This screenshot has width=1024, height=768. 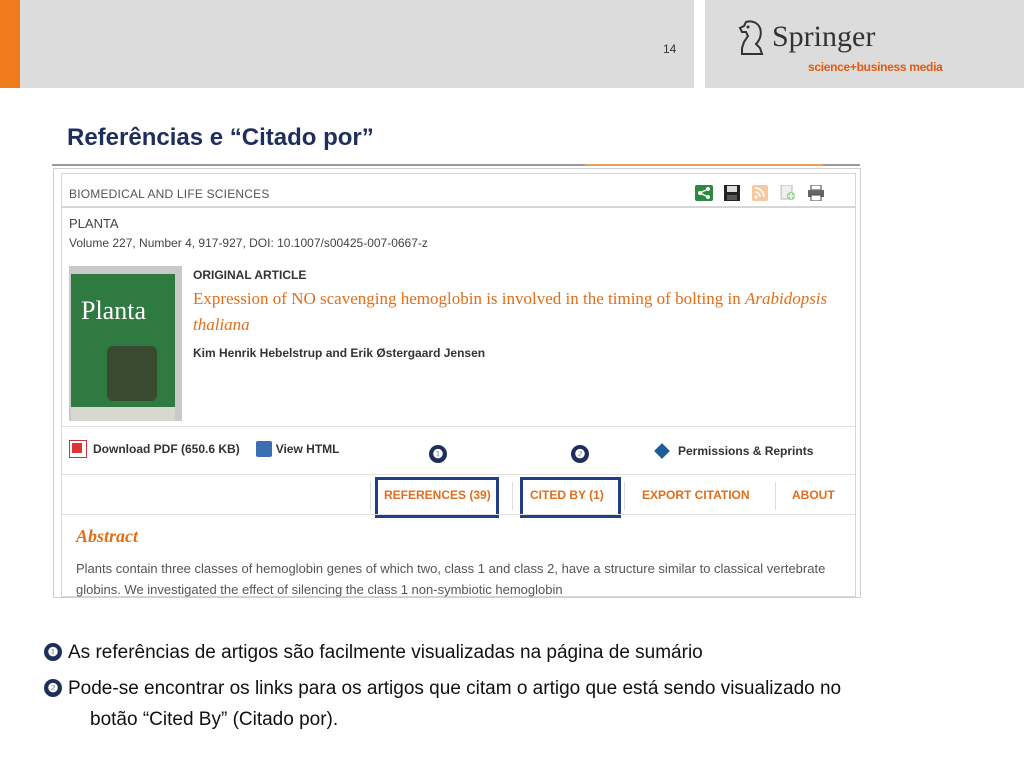 What do you see at coordinates (357, 44) in the screenshot?
I see `header-band-left` at bounding box center [357, 44].